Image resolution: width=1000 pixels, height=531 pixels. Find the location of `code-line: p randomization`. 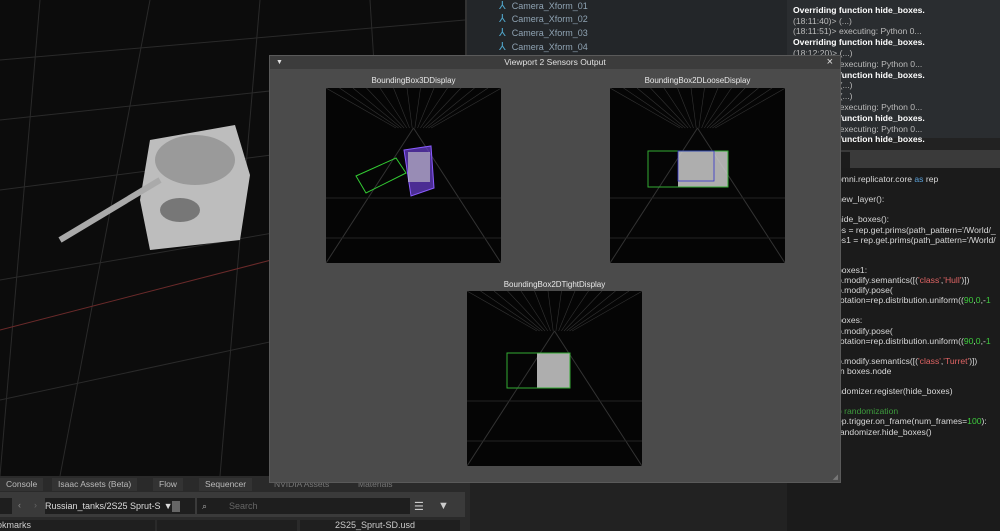

code-line: p randomization is located at coordinates (868, 411).